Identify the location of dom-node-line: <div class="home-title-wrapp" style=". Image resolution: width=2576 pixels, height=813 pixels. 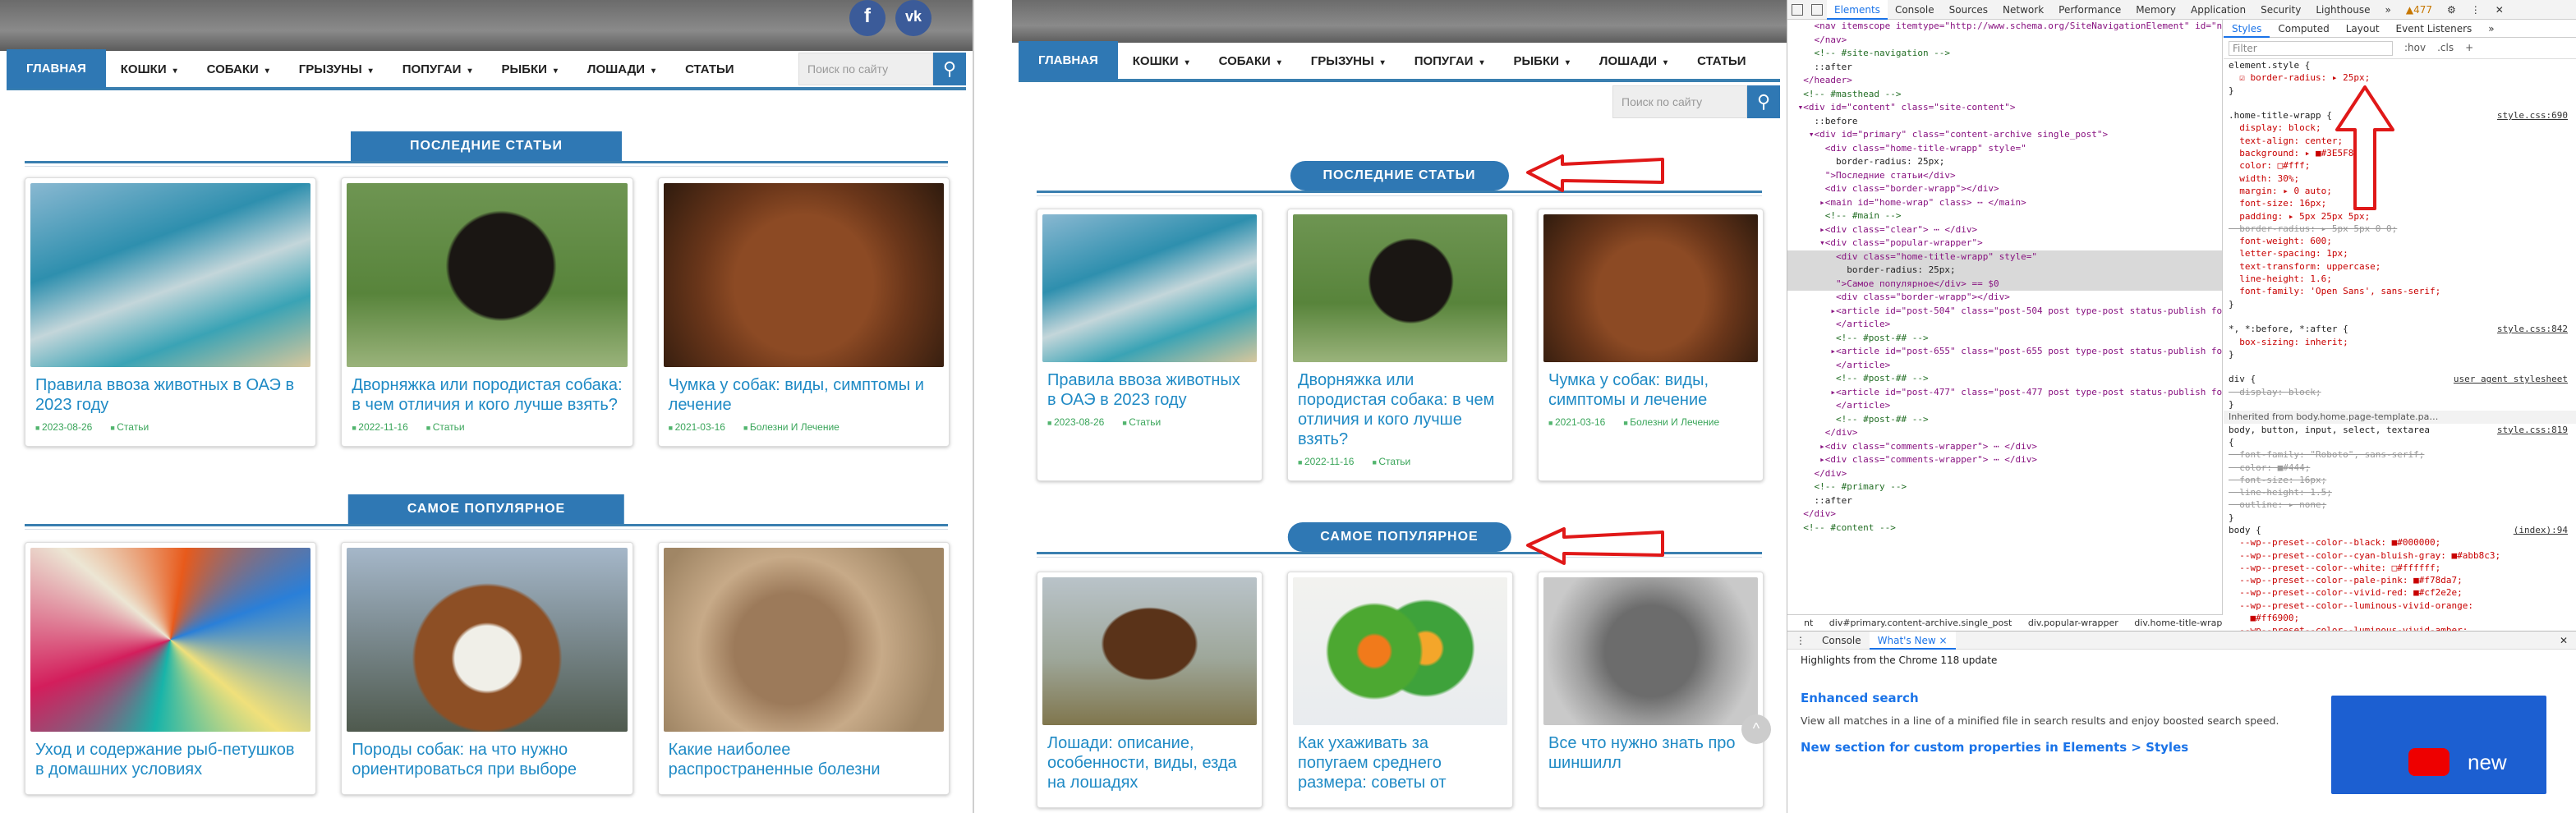
(2004, 257).